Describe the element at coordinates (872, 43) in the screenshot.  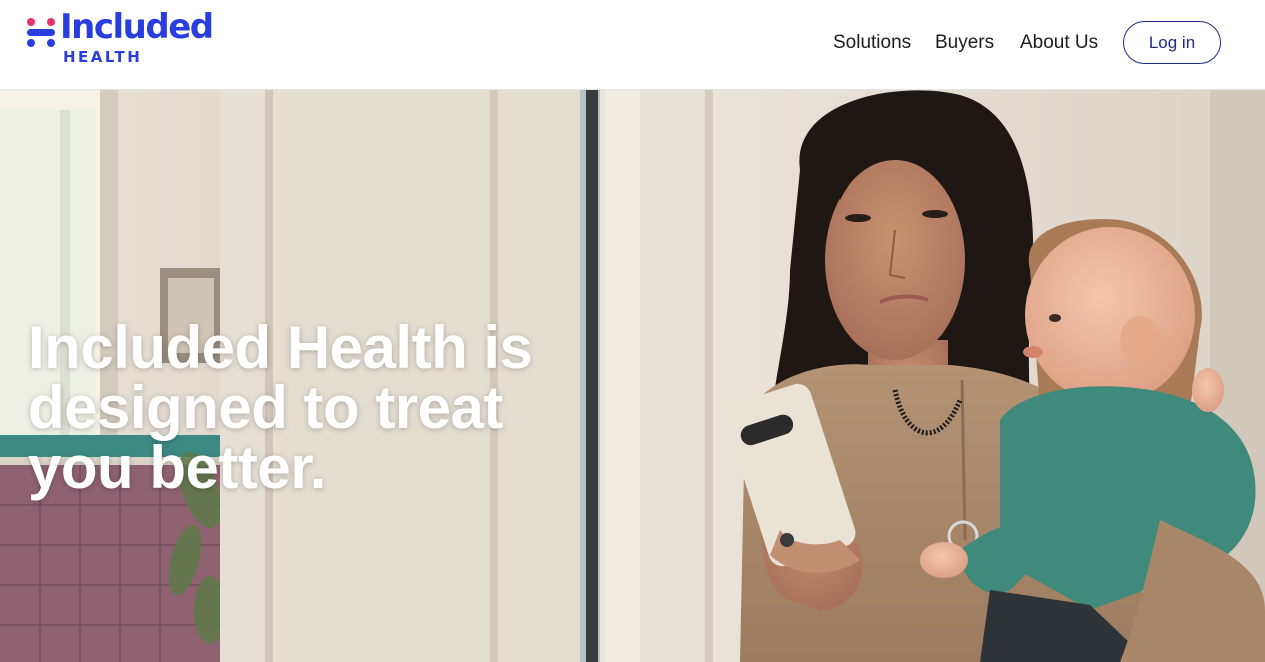
I see `nav-item-solutions: Solutions` at that location.